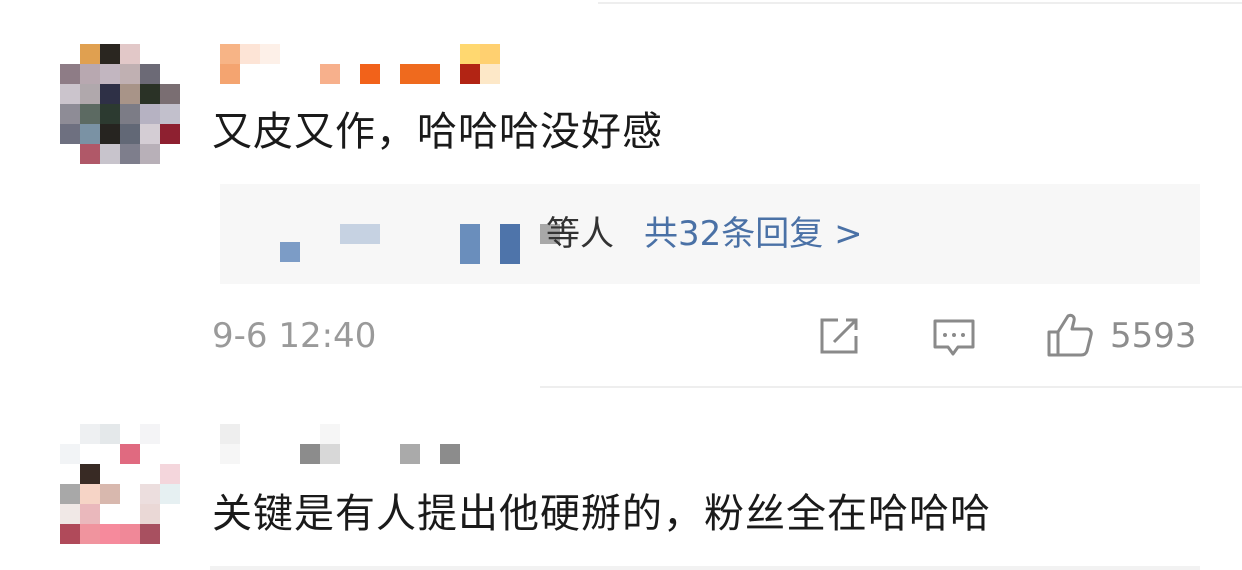  Describe the element at coordinates (294, 336) in the screenshot. I see `comment-time: 9-6 12:40` at that location.